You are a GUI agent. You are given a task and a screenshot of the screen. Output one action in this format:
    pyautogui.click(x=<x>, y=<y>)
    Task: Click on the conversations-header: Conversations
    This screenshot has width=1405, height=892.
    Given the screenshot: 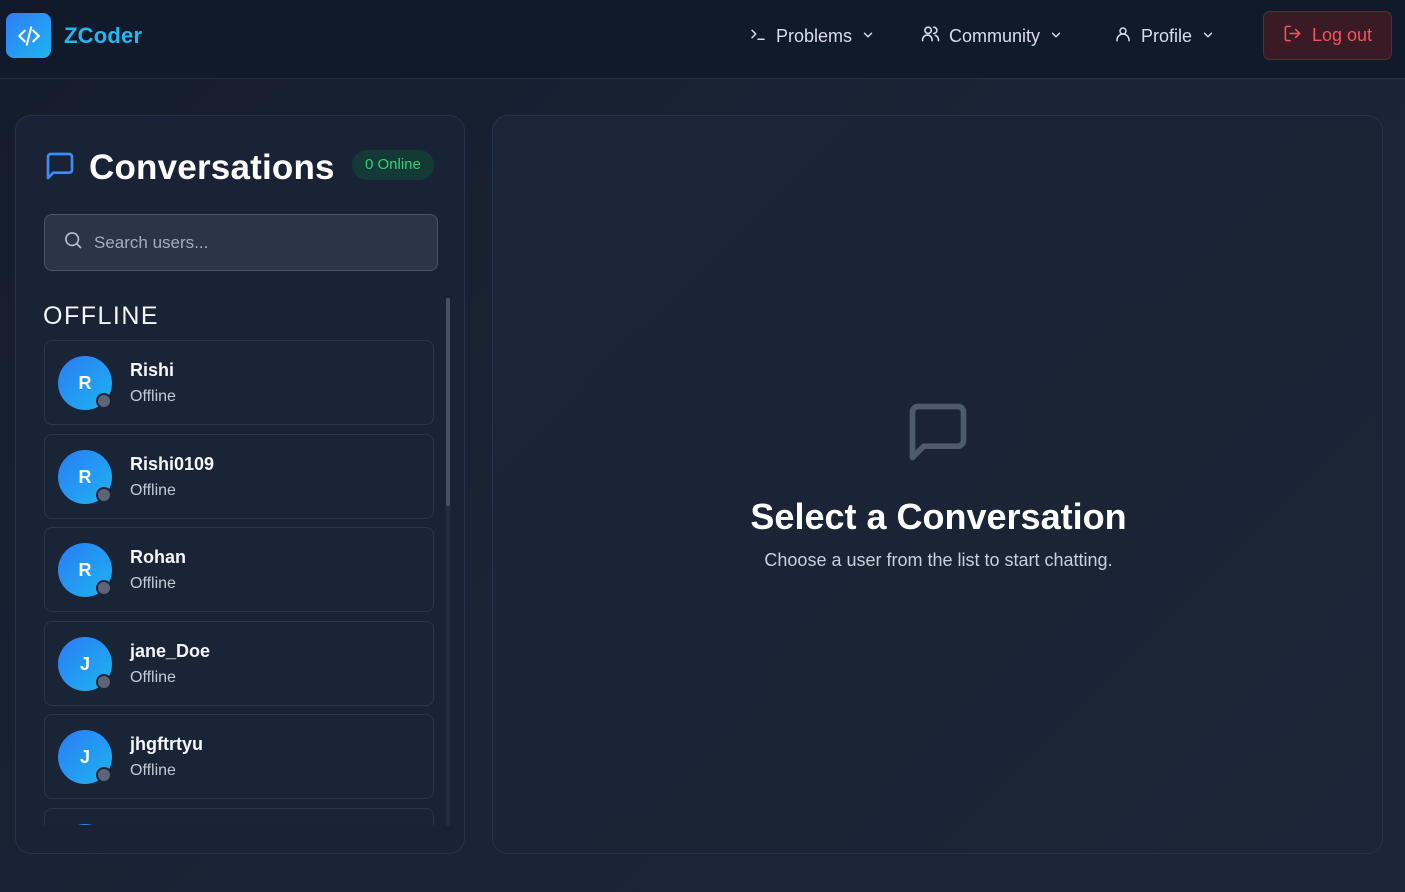 What is the action you would take?
    pyautogui.click(x=189, y=168)
    